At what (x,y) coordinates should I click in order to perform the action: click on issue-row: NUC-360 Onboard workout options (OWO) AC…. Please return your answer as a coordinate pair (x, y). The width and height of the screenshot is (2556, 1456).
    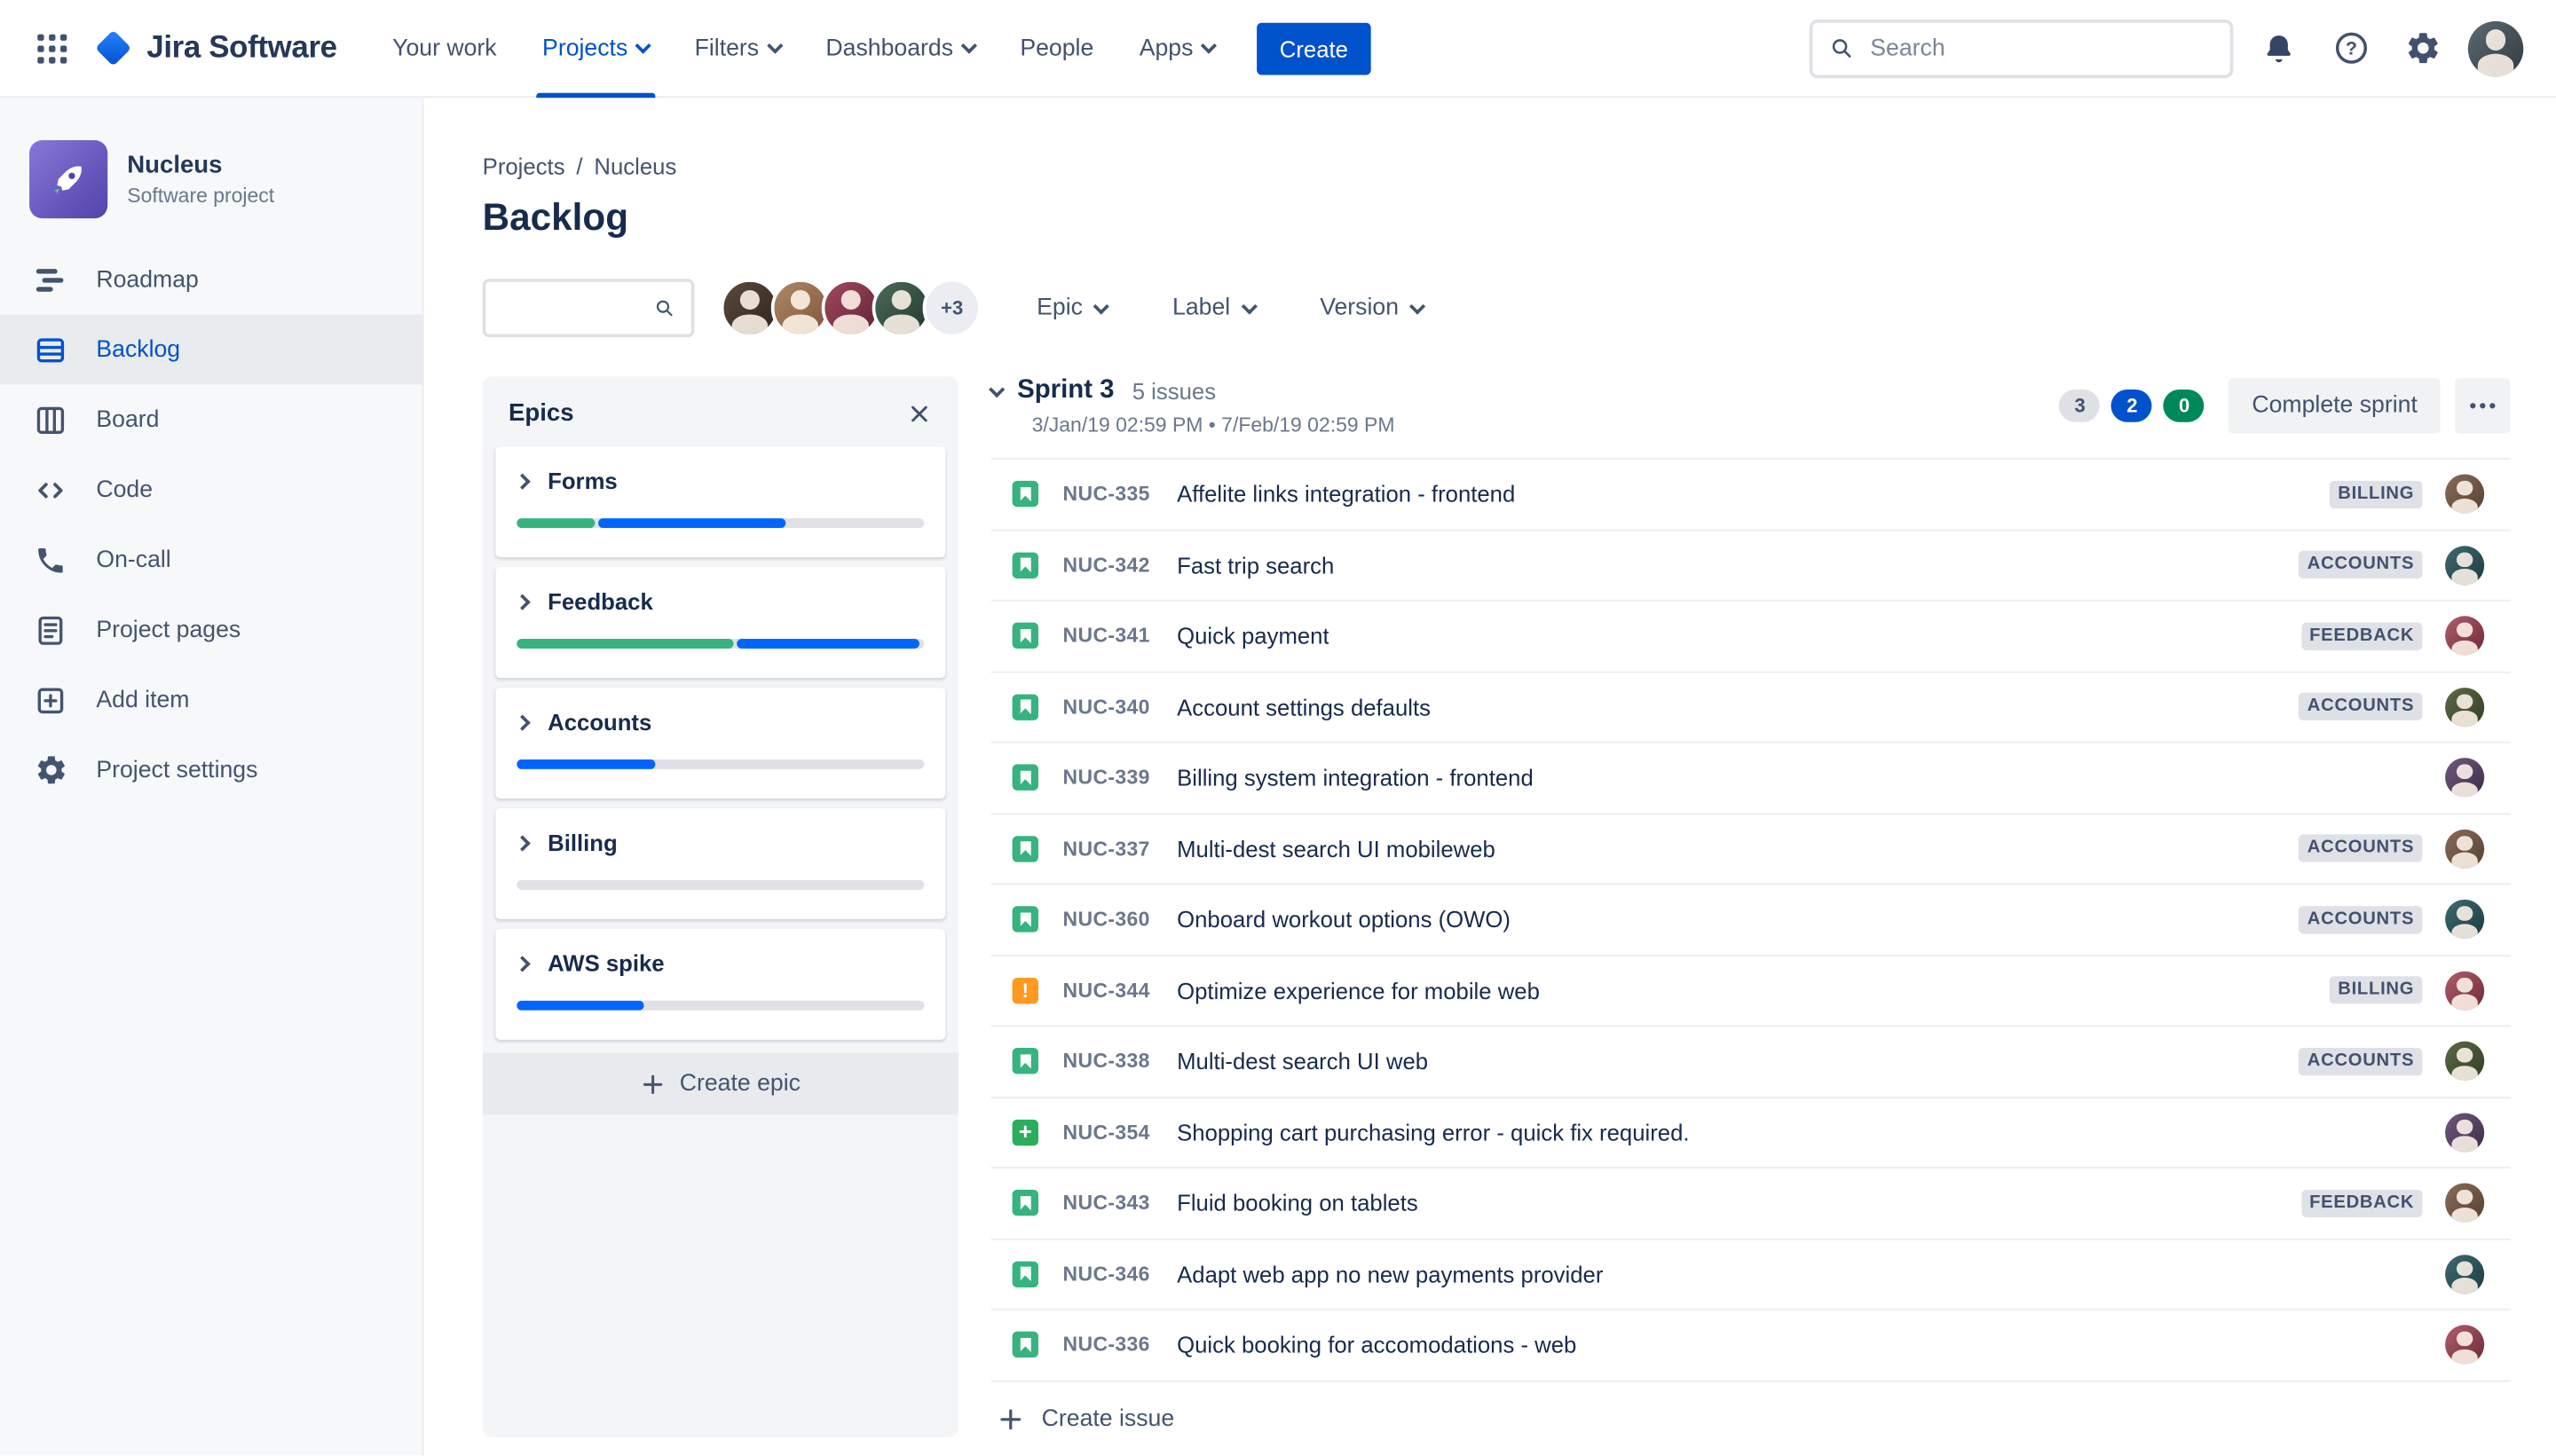
    Looking at the image, I should click on (1750, 920).